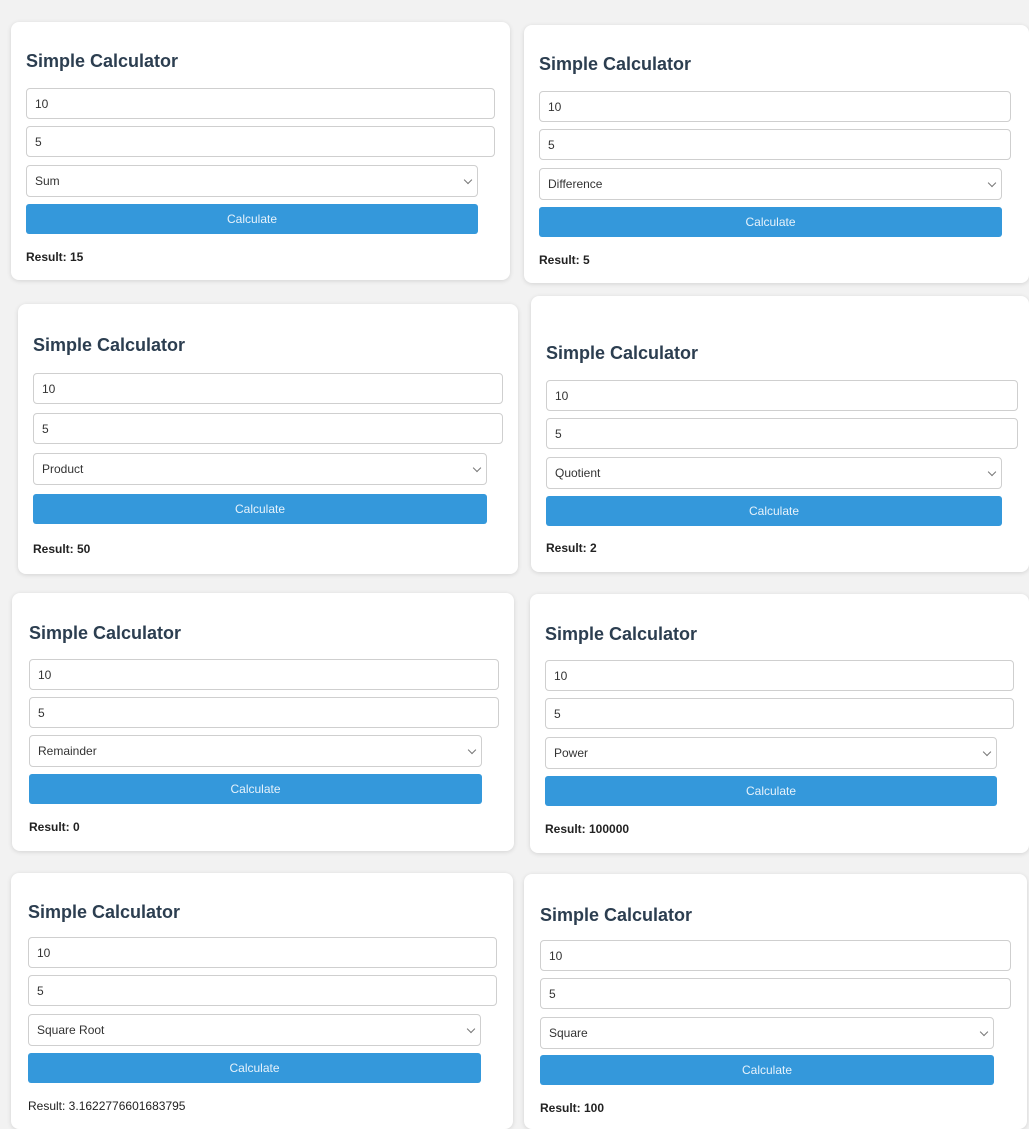 This screenshot has width=1029, height=1129. I want to click on operation-selected-value: Power, so click(571, 753).